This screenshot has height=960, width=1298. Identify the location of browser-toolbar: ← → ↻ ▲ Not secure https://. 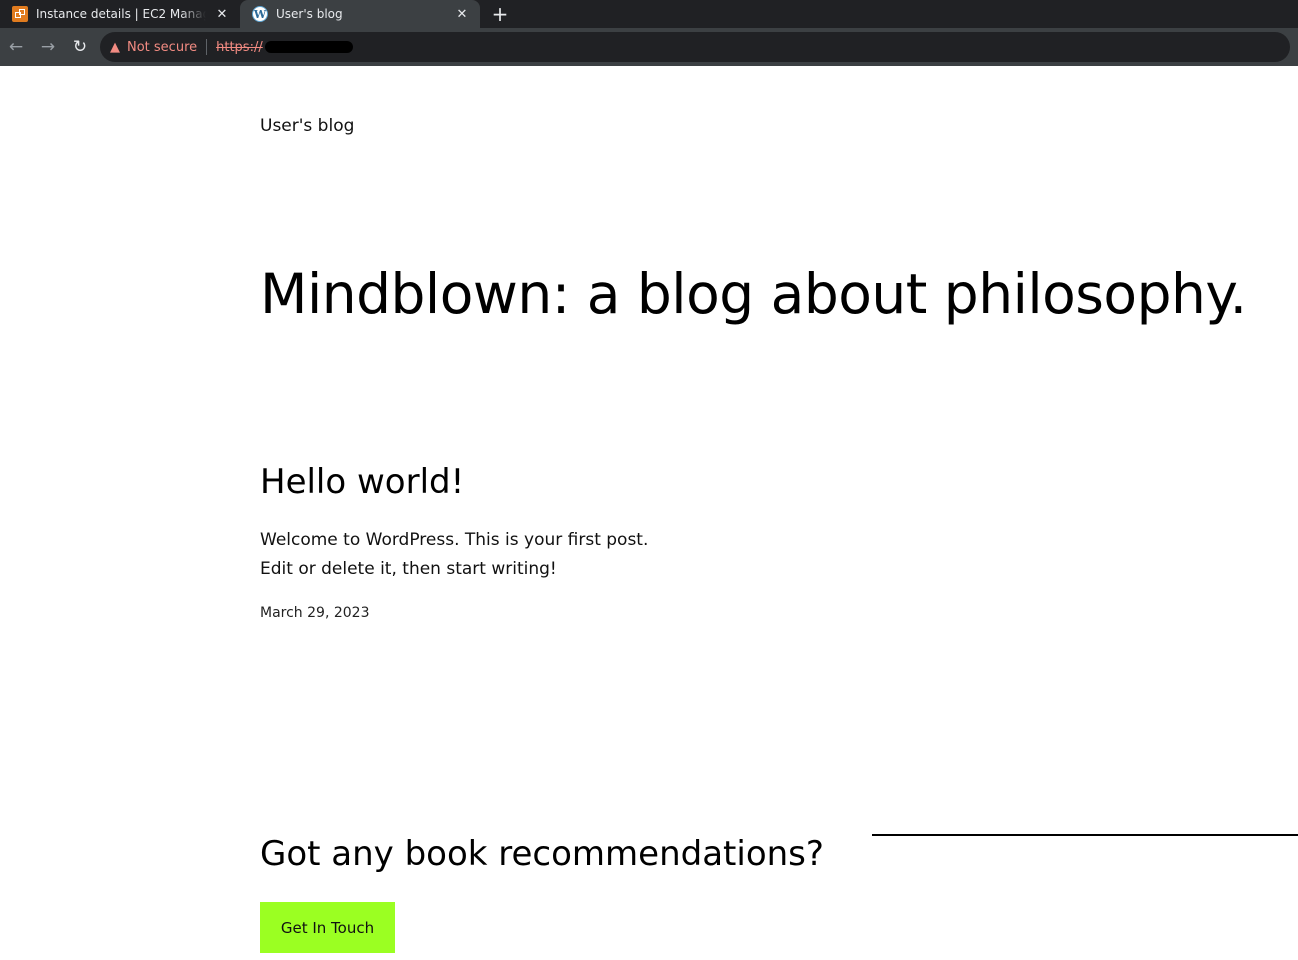
(649, 47).